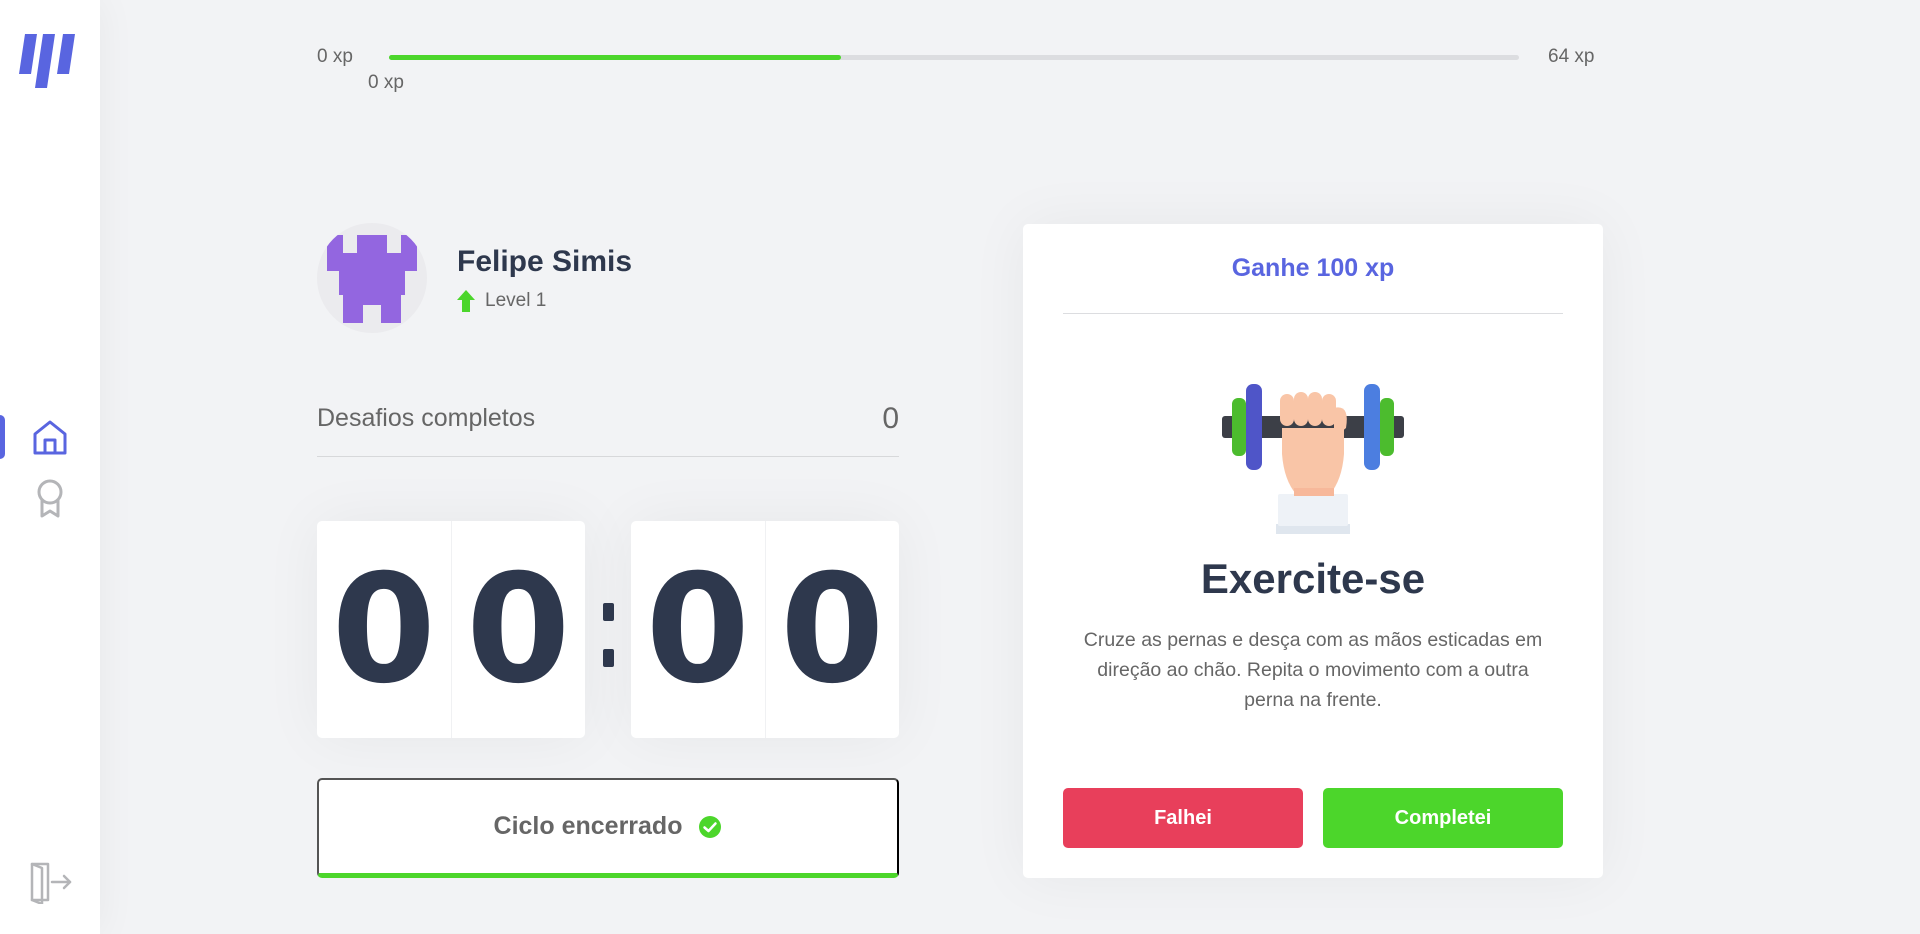  I want to click on countdown-separator, so click(608, 629).